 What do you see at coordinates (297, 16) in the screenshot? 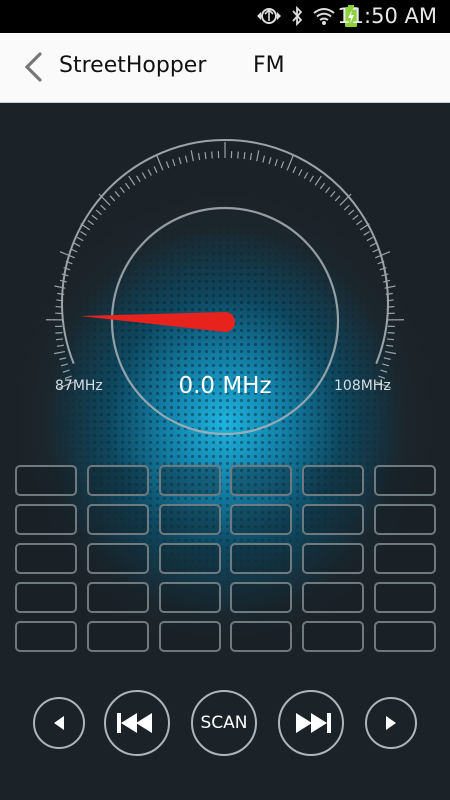
I see `bluetooth-icon` at bounding box center [297, 16].